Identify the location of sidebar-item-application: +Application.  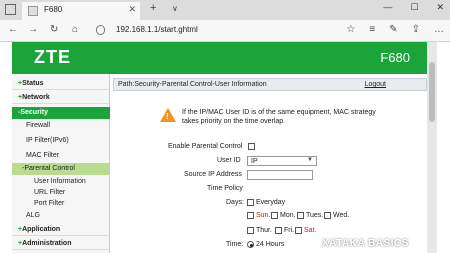
(61, 230).